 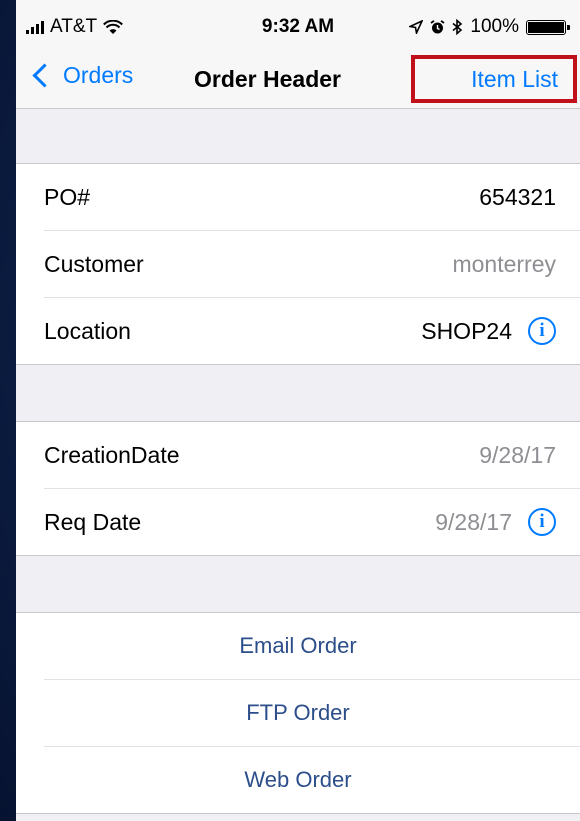 I want to click on status-right: 100%, so click(x=489, y=27).